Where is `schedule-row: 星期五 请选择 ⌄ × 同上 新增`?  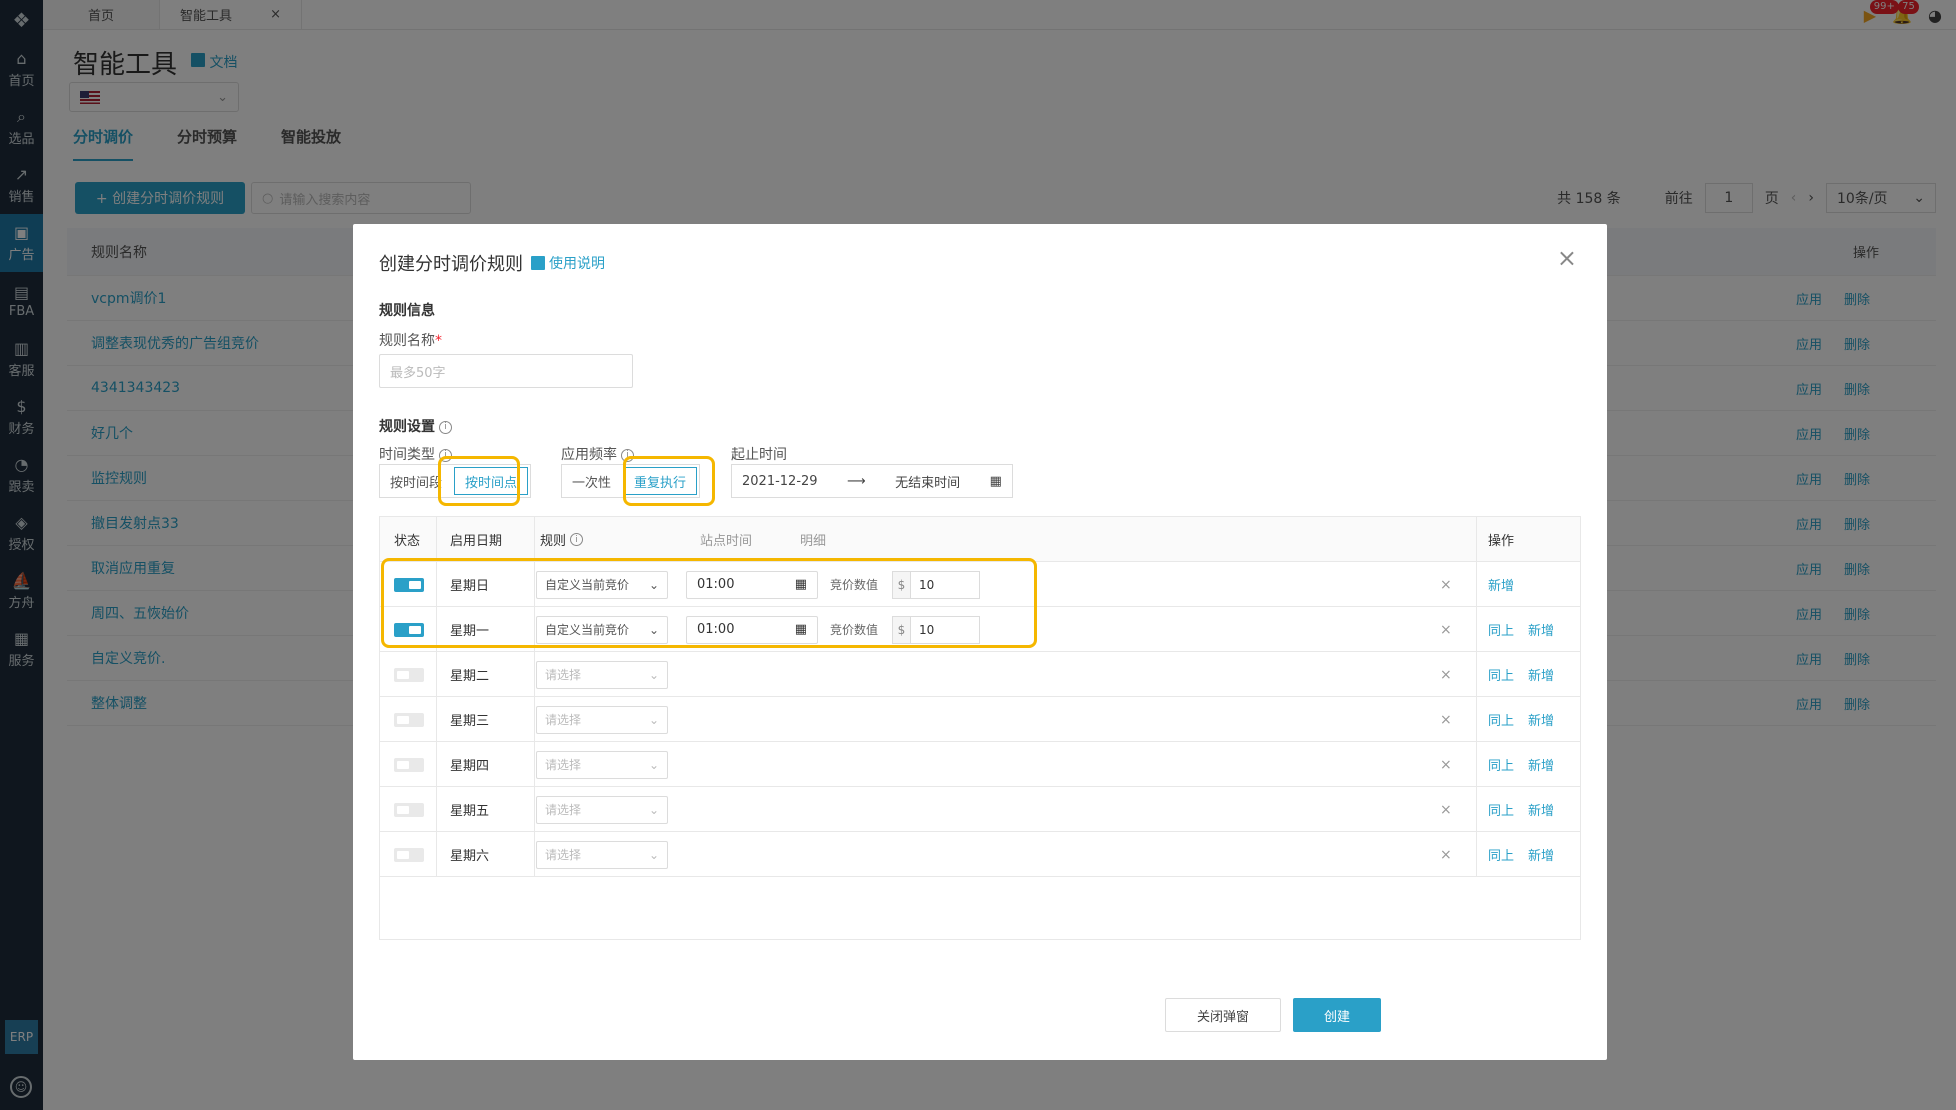
schedule-row: 星期五 请选择 ⌄ × 同上 新增 is located at coordinates (980, 809).